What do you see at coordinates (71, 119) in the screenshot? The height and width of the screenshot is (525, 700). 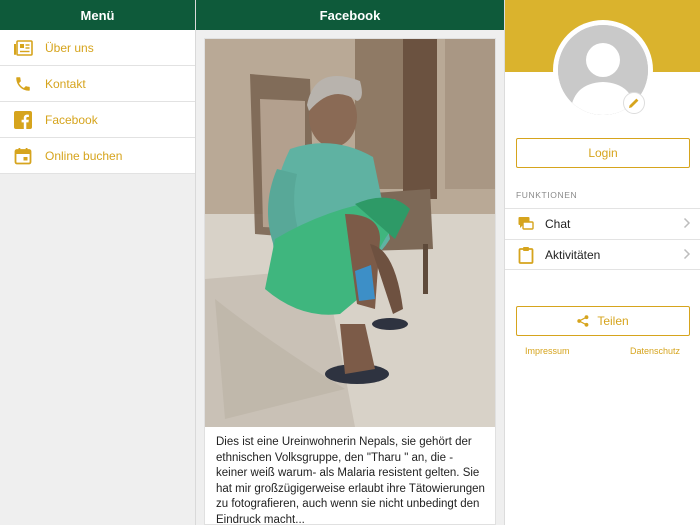 I see `menu-item-label: Facebook` at bounding box center [71, 119].